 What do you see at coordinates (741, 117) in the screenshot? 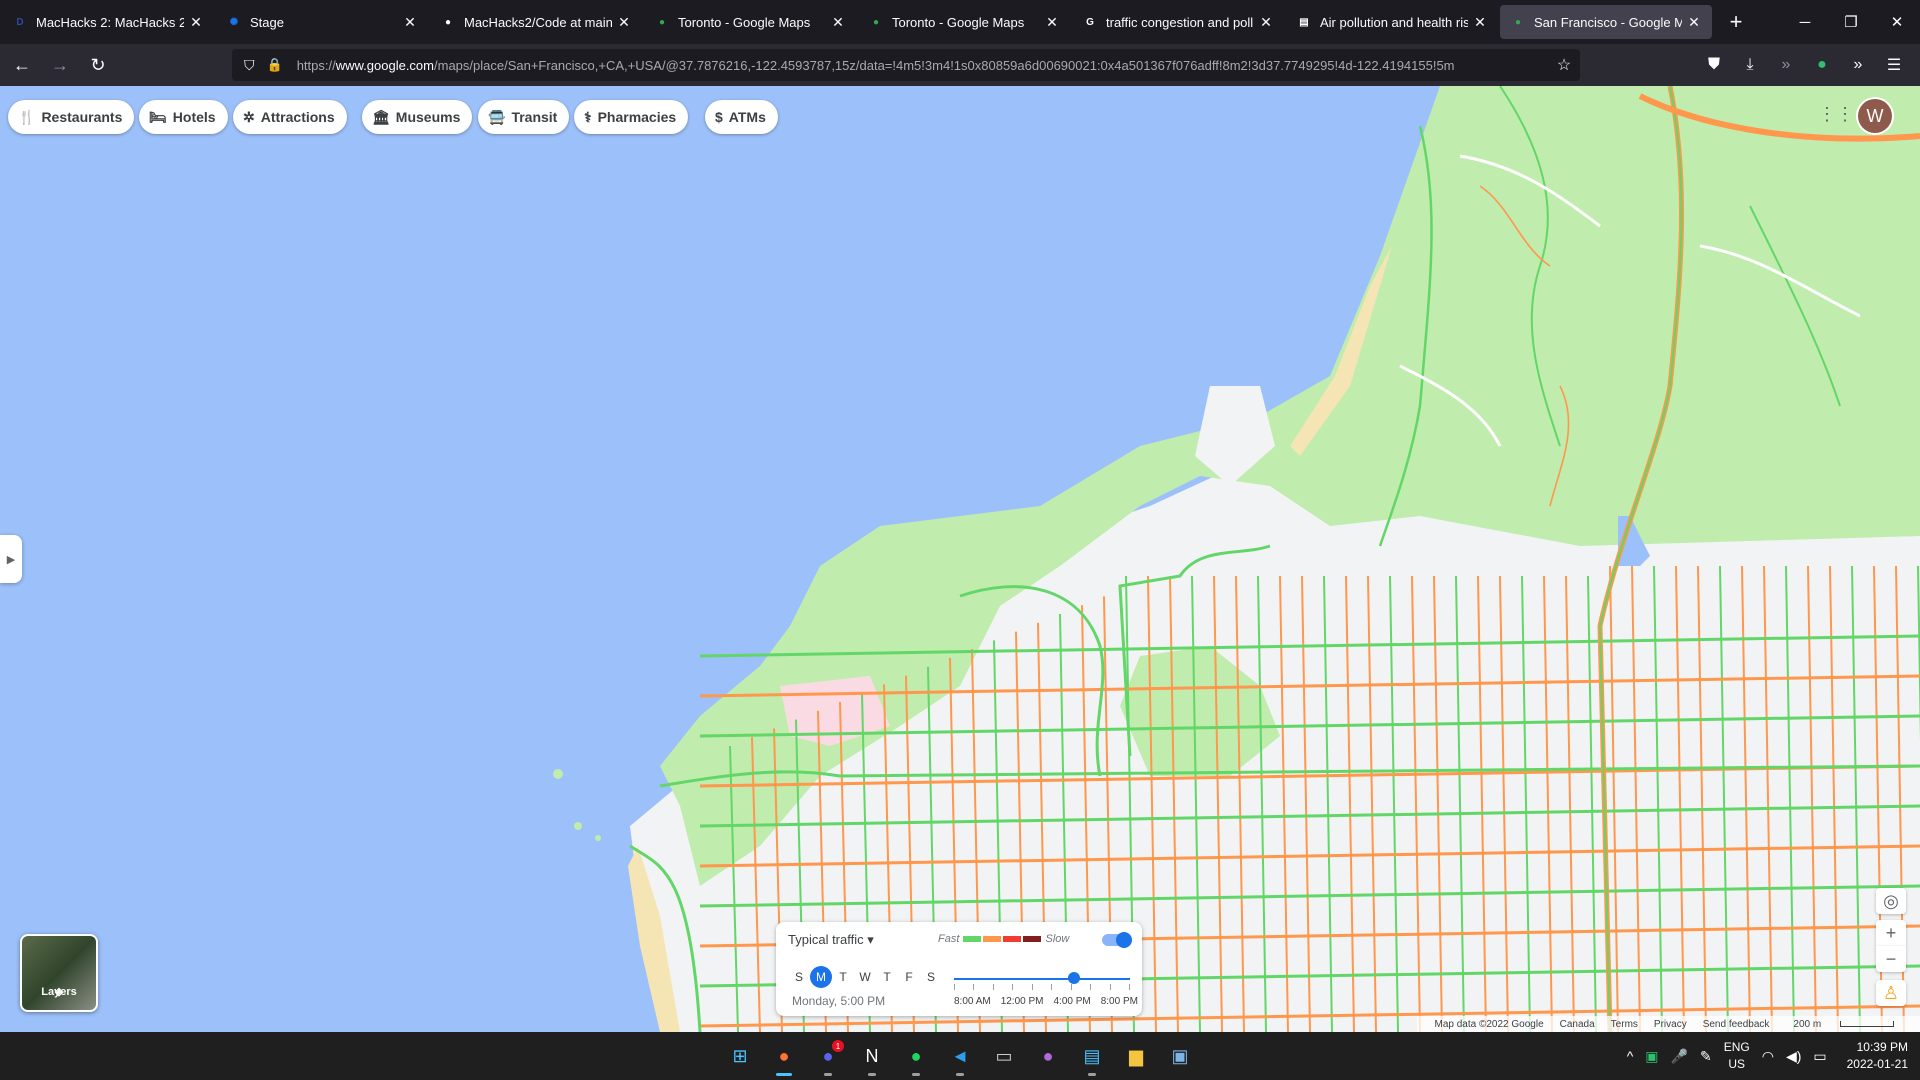
I see `category-chip-atms: $ ATMs` at bounding box center [741, 117].